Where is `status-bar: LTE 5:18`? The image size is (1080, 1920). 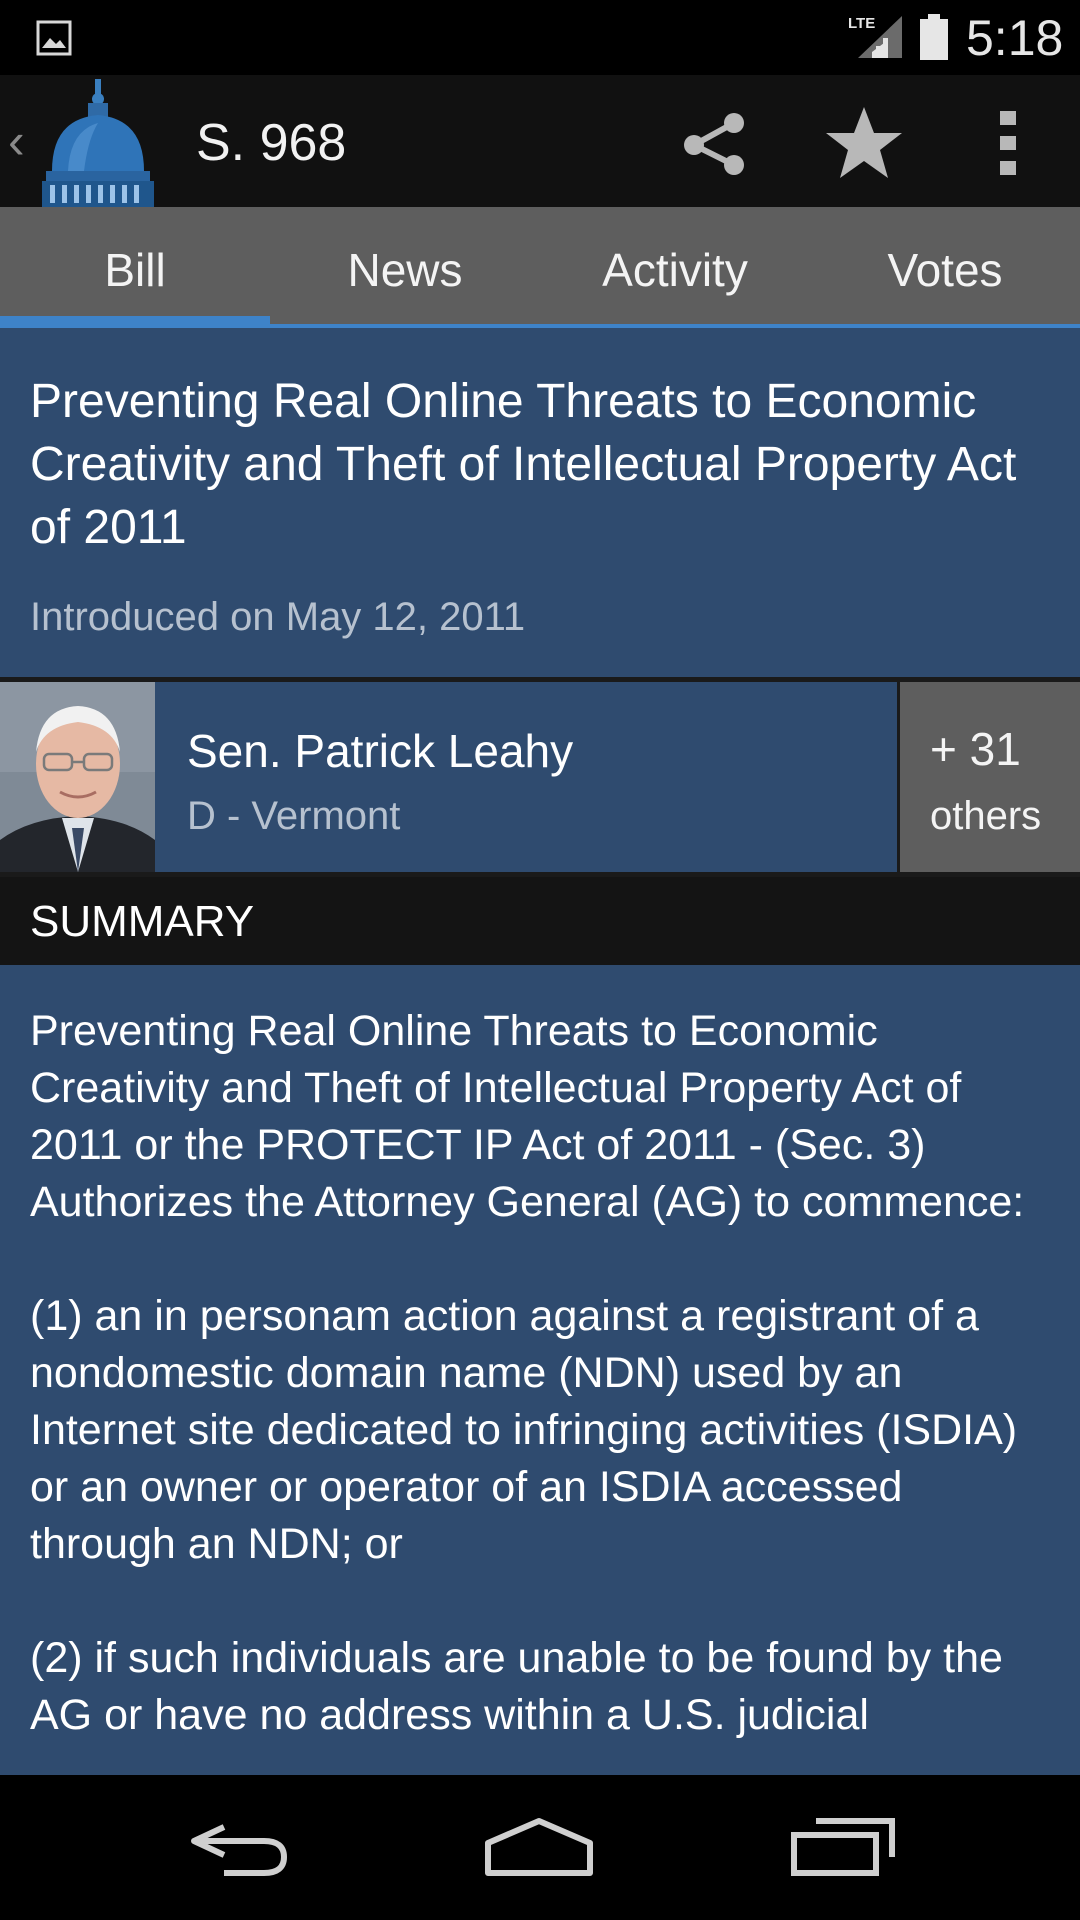
status-bar: LTE 5:18 is located at coordinates (540, 37).